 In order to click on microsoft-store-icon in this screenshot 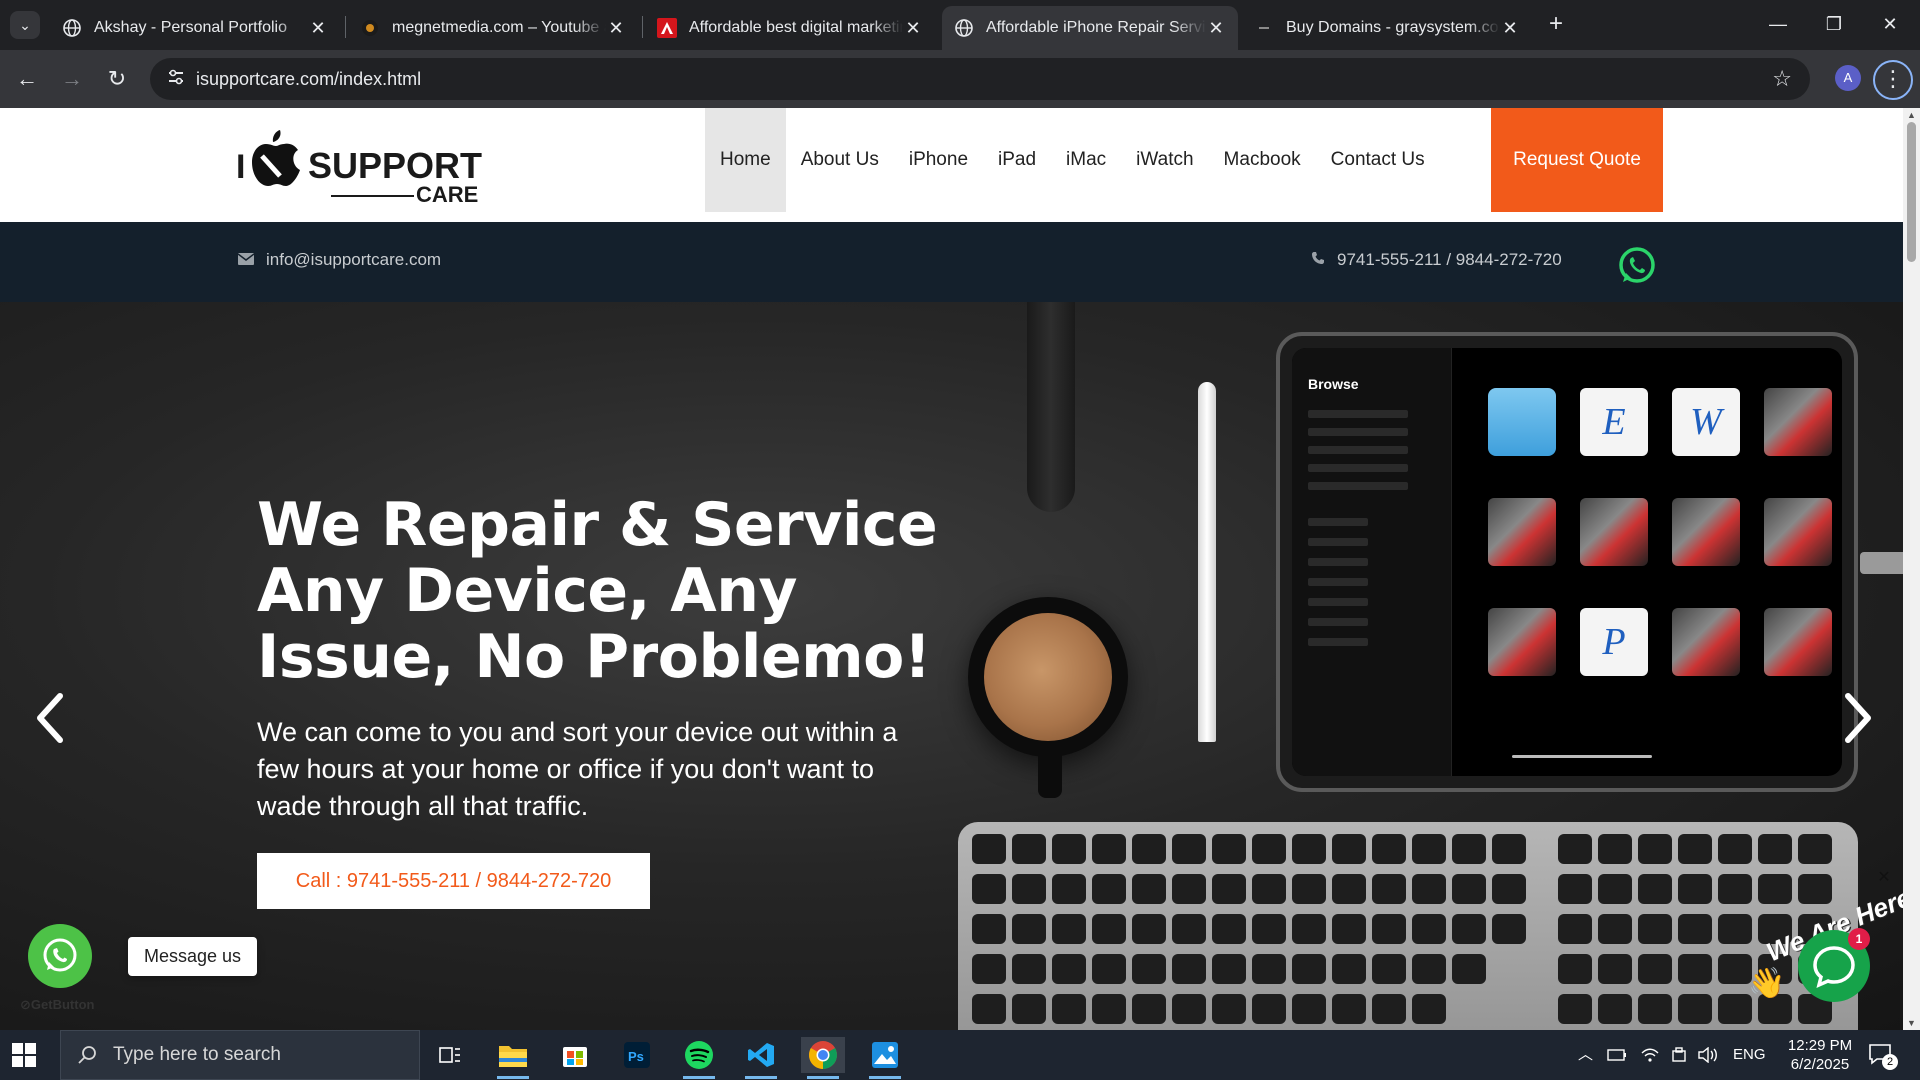, I will do `click(575, 1055)`.